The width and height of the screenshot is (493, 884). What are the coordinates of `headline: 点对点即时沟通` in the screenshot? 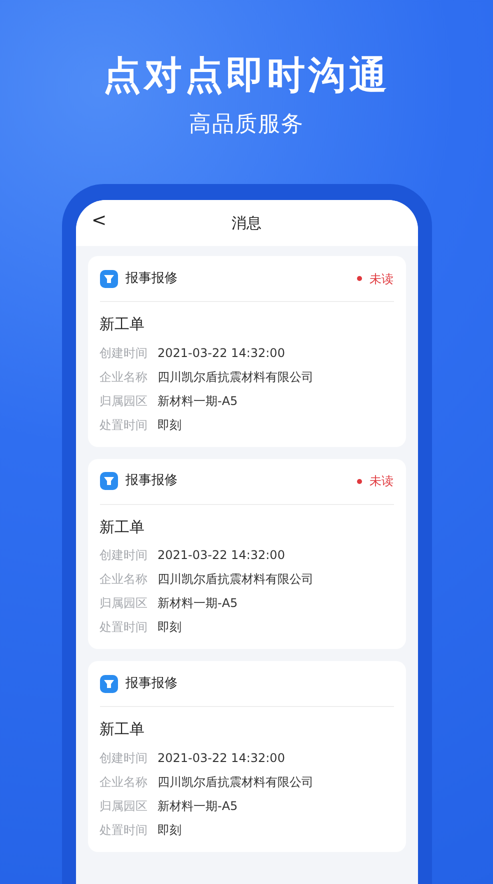 It's located at (246, 75).